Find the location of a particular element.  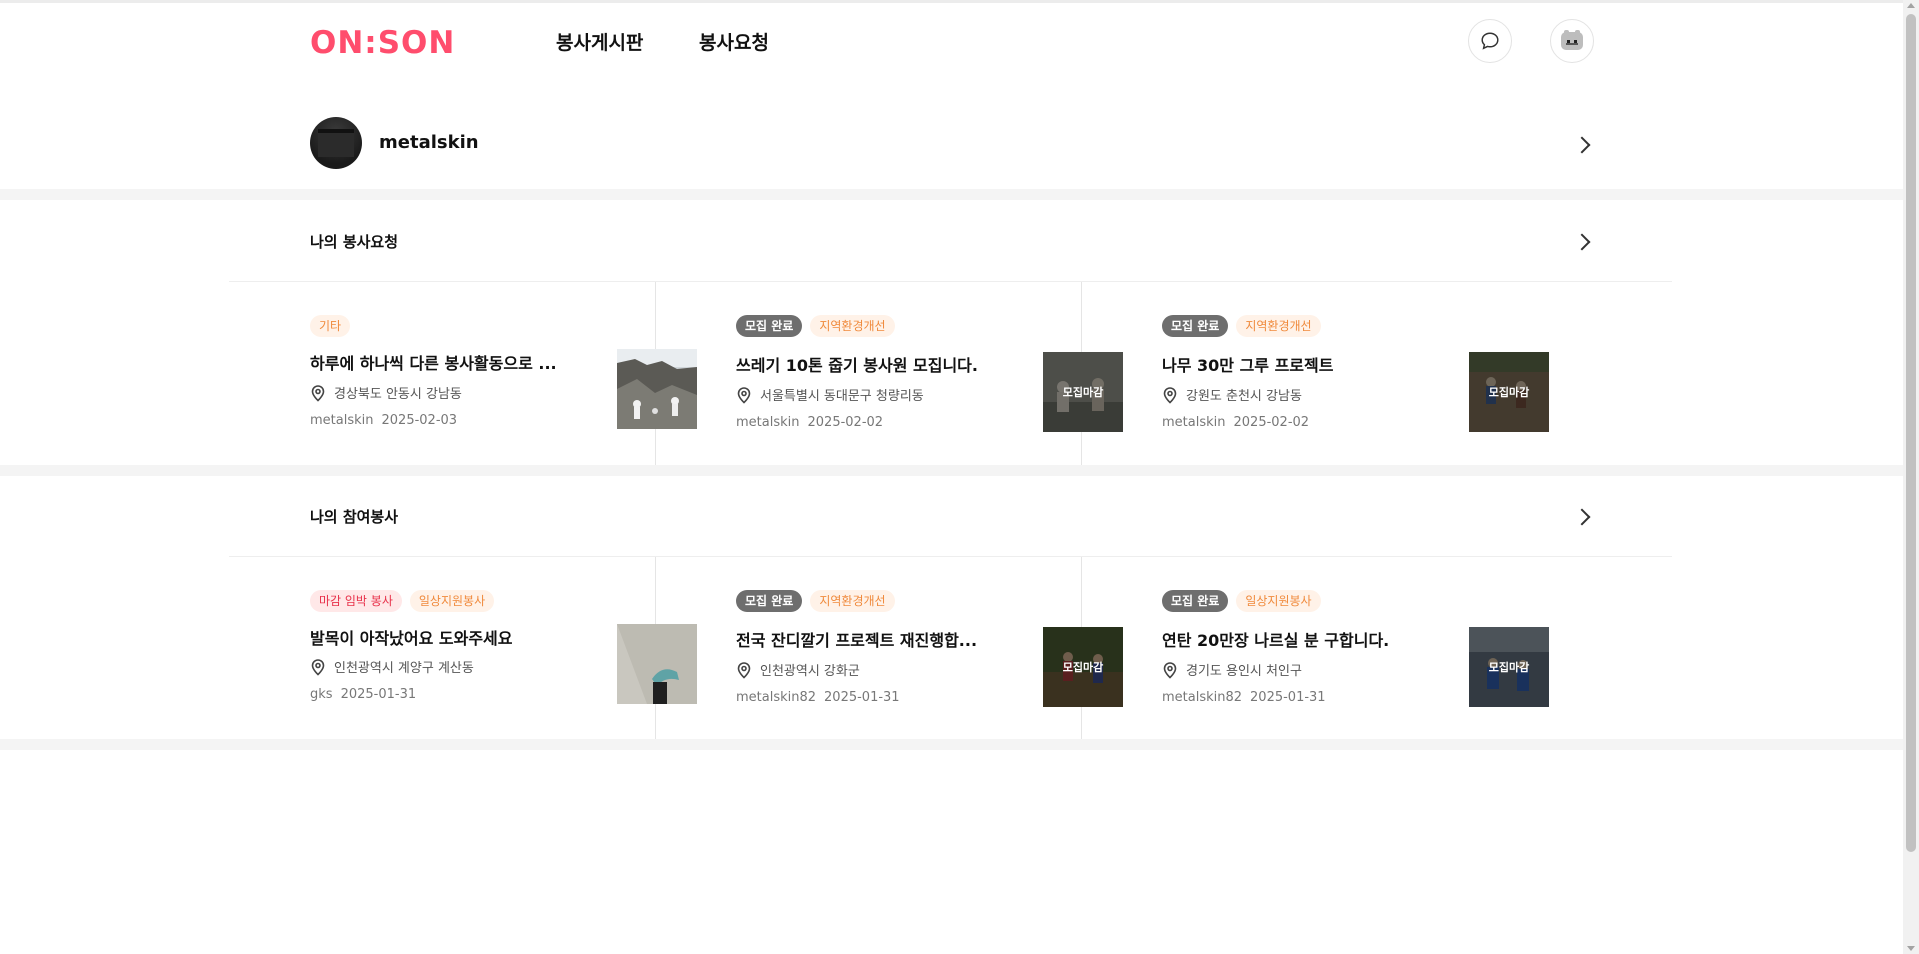

card-location: 경기도 용인시 처인구 is located at coordinates (1232, 669).